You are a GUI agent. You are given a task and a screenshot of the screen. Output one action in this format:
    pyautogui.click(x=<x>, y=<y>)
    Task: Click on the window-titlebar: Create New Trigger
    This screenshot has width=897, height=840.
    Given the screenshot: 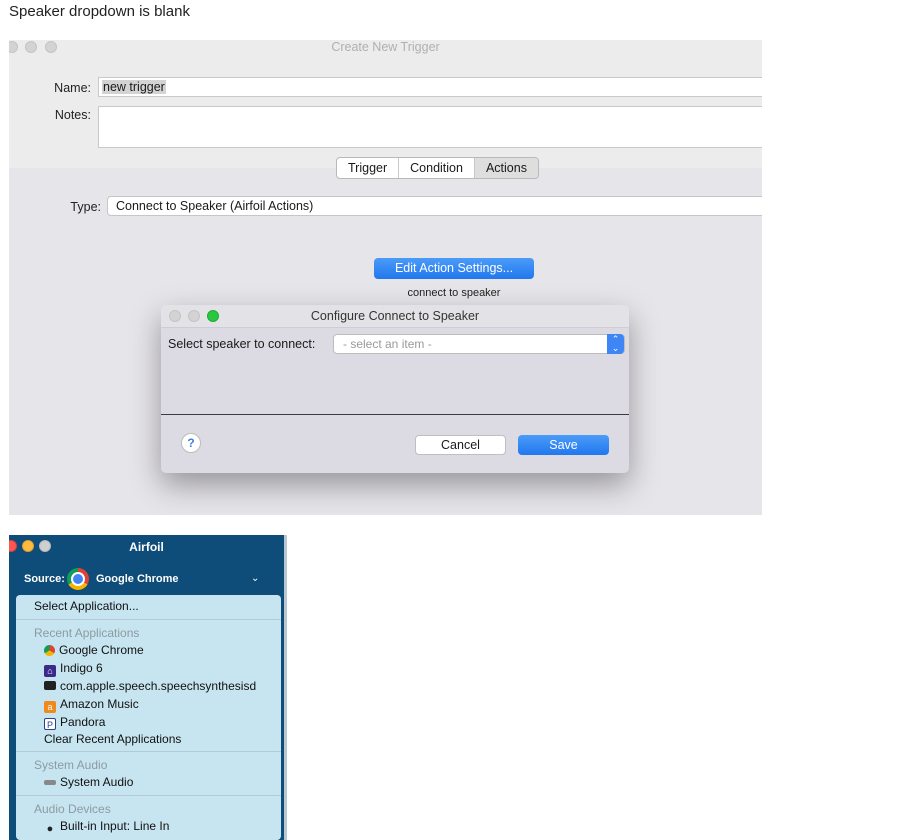 What is the action you would take?
    pyautogui.click(x=385, y=51)
    